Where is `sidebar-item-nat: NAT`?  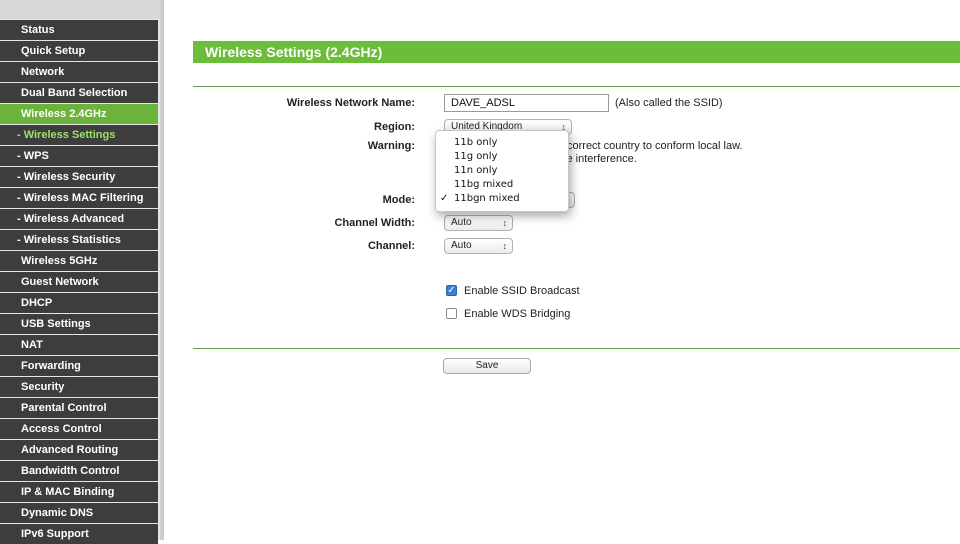
sidebar-item-nat: NAT is located at coordinates (79, 345).